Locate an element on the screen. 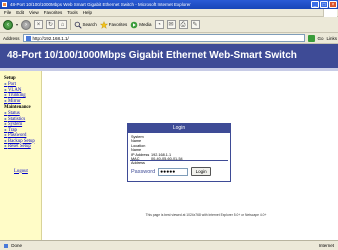 The width and height of the screenshot is (338, 250). logout-link: Logout is located at coordinates (21, 171).